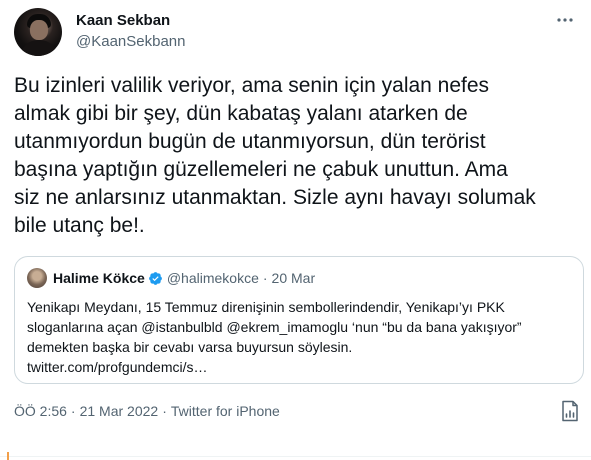  Describe the element at coordinates (99, 278) in the screenshot. I see `quoted-author-display-name: Halime Kökce` at that location.